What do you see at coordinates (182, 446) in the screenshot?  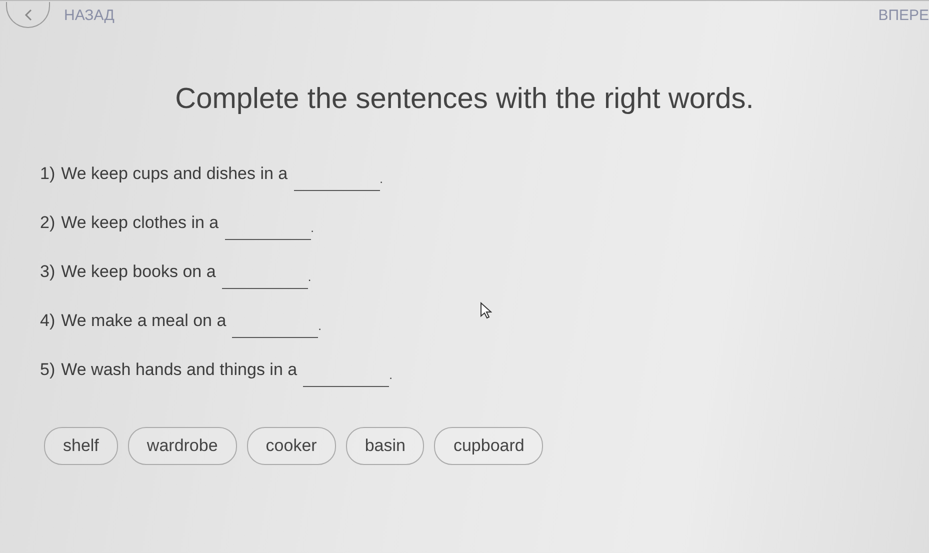 I see `word-chip: wardrobe` at bounding box center [182, 446].